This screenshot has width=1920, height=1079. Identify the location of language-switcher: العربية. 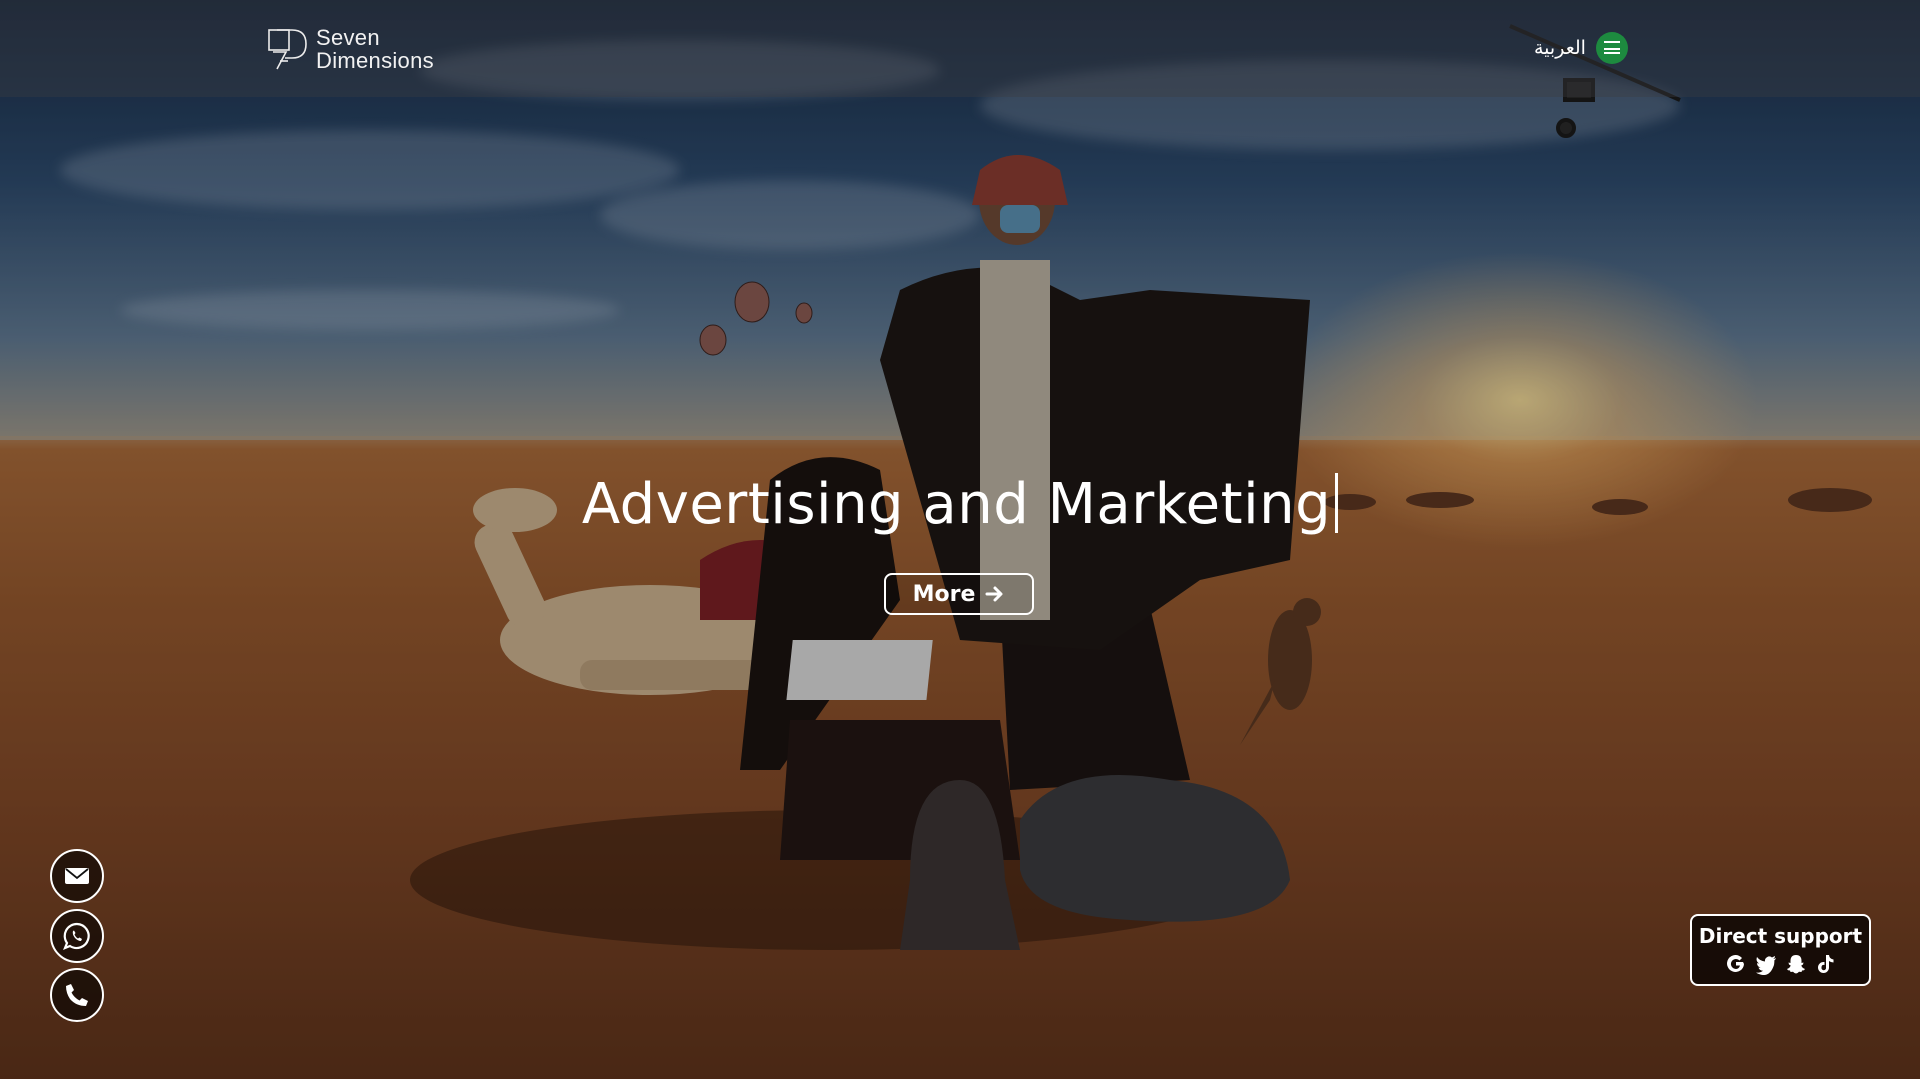
(1581, 48).